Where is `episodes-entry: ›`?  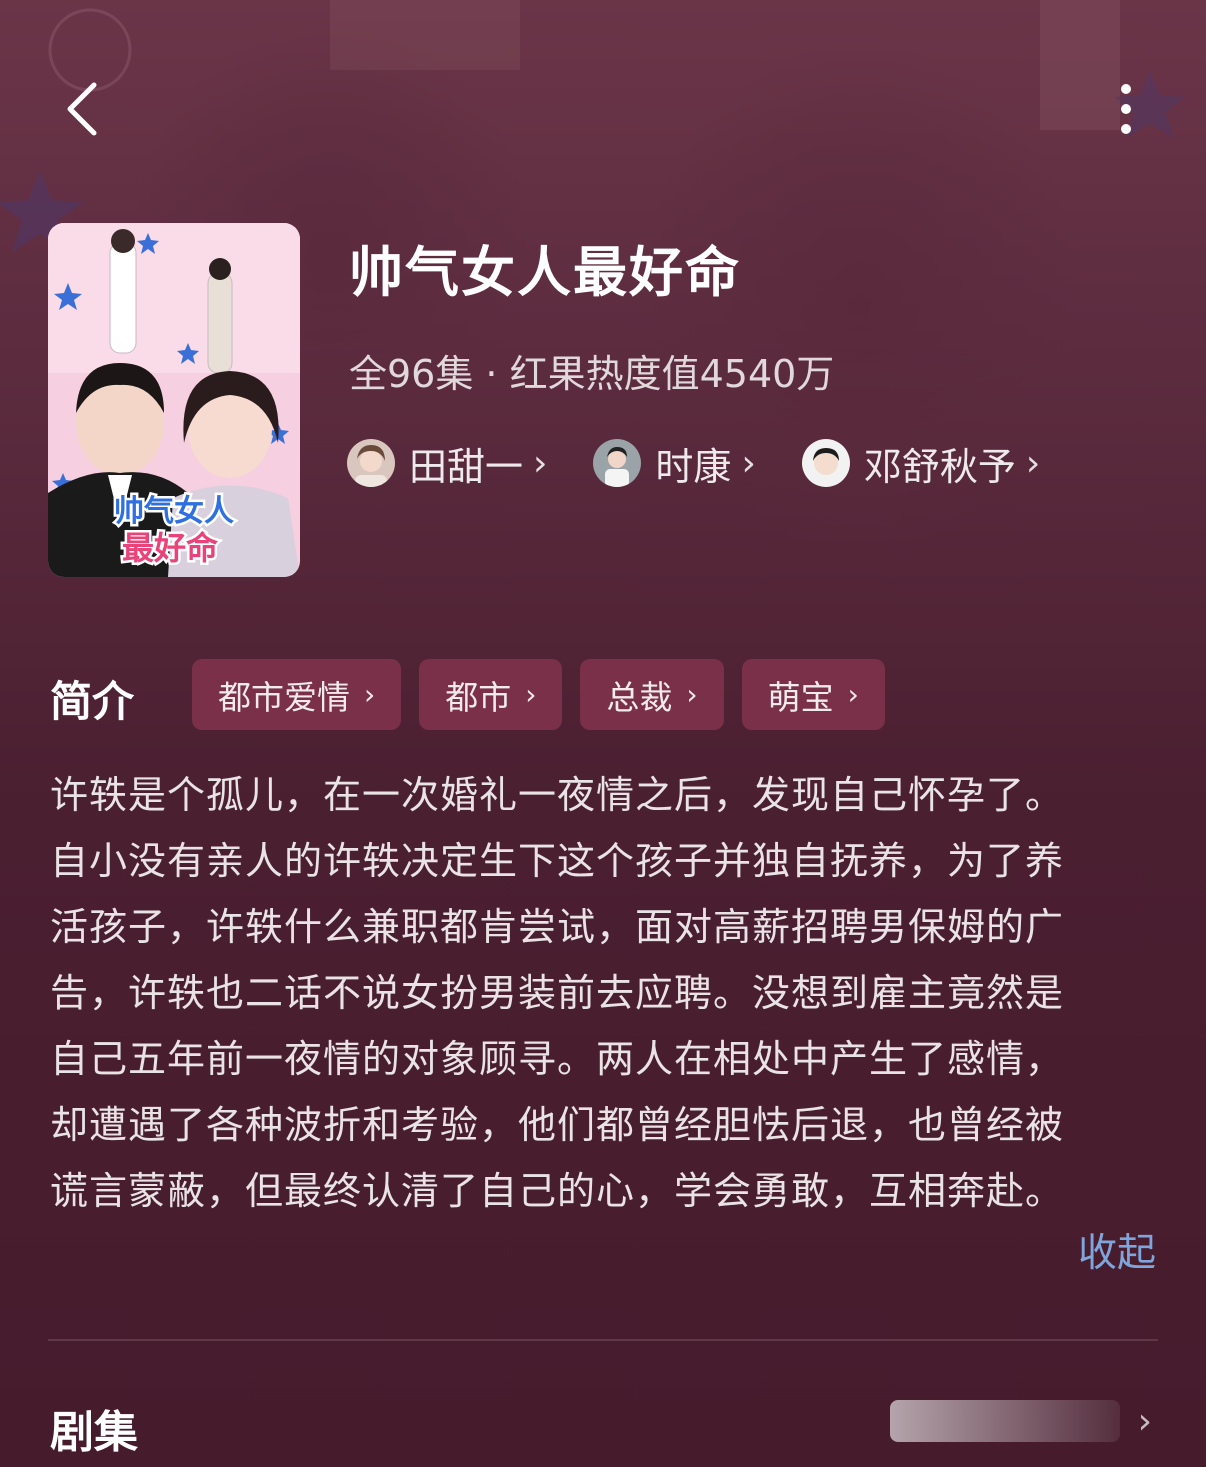
episodes-entry: › is located at coordinates (1020, 1421).